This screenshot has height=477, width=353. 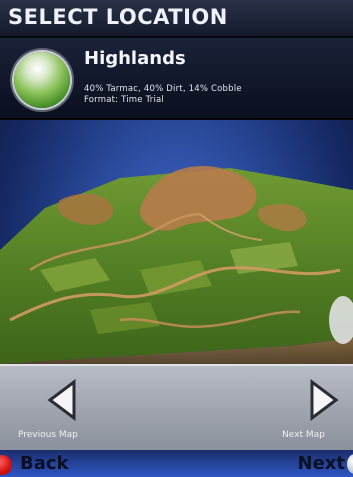 I want to click on back-button-icon, so click(x=6, y=465).